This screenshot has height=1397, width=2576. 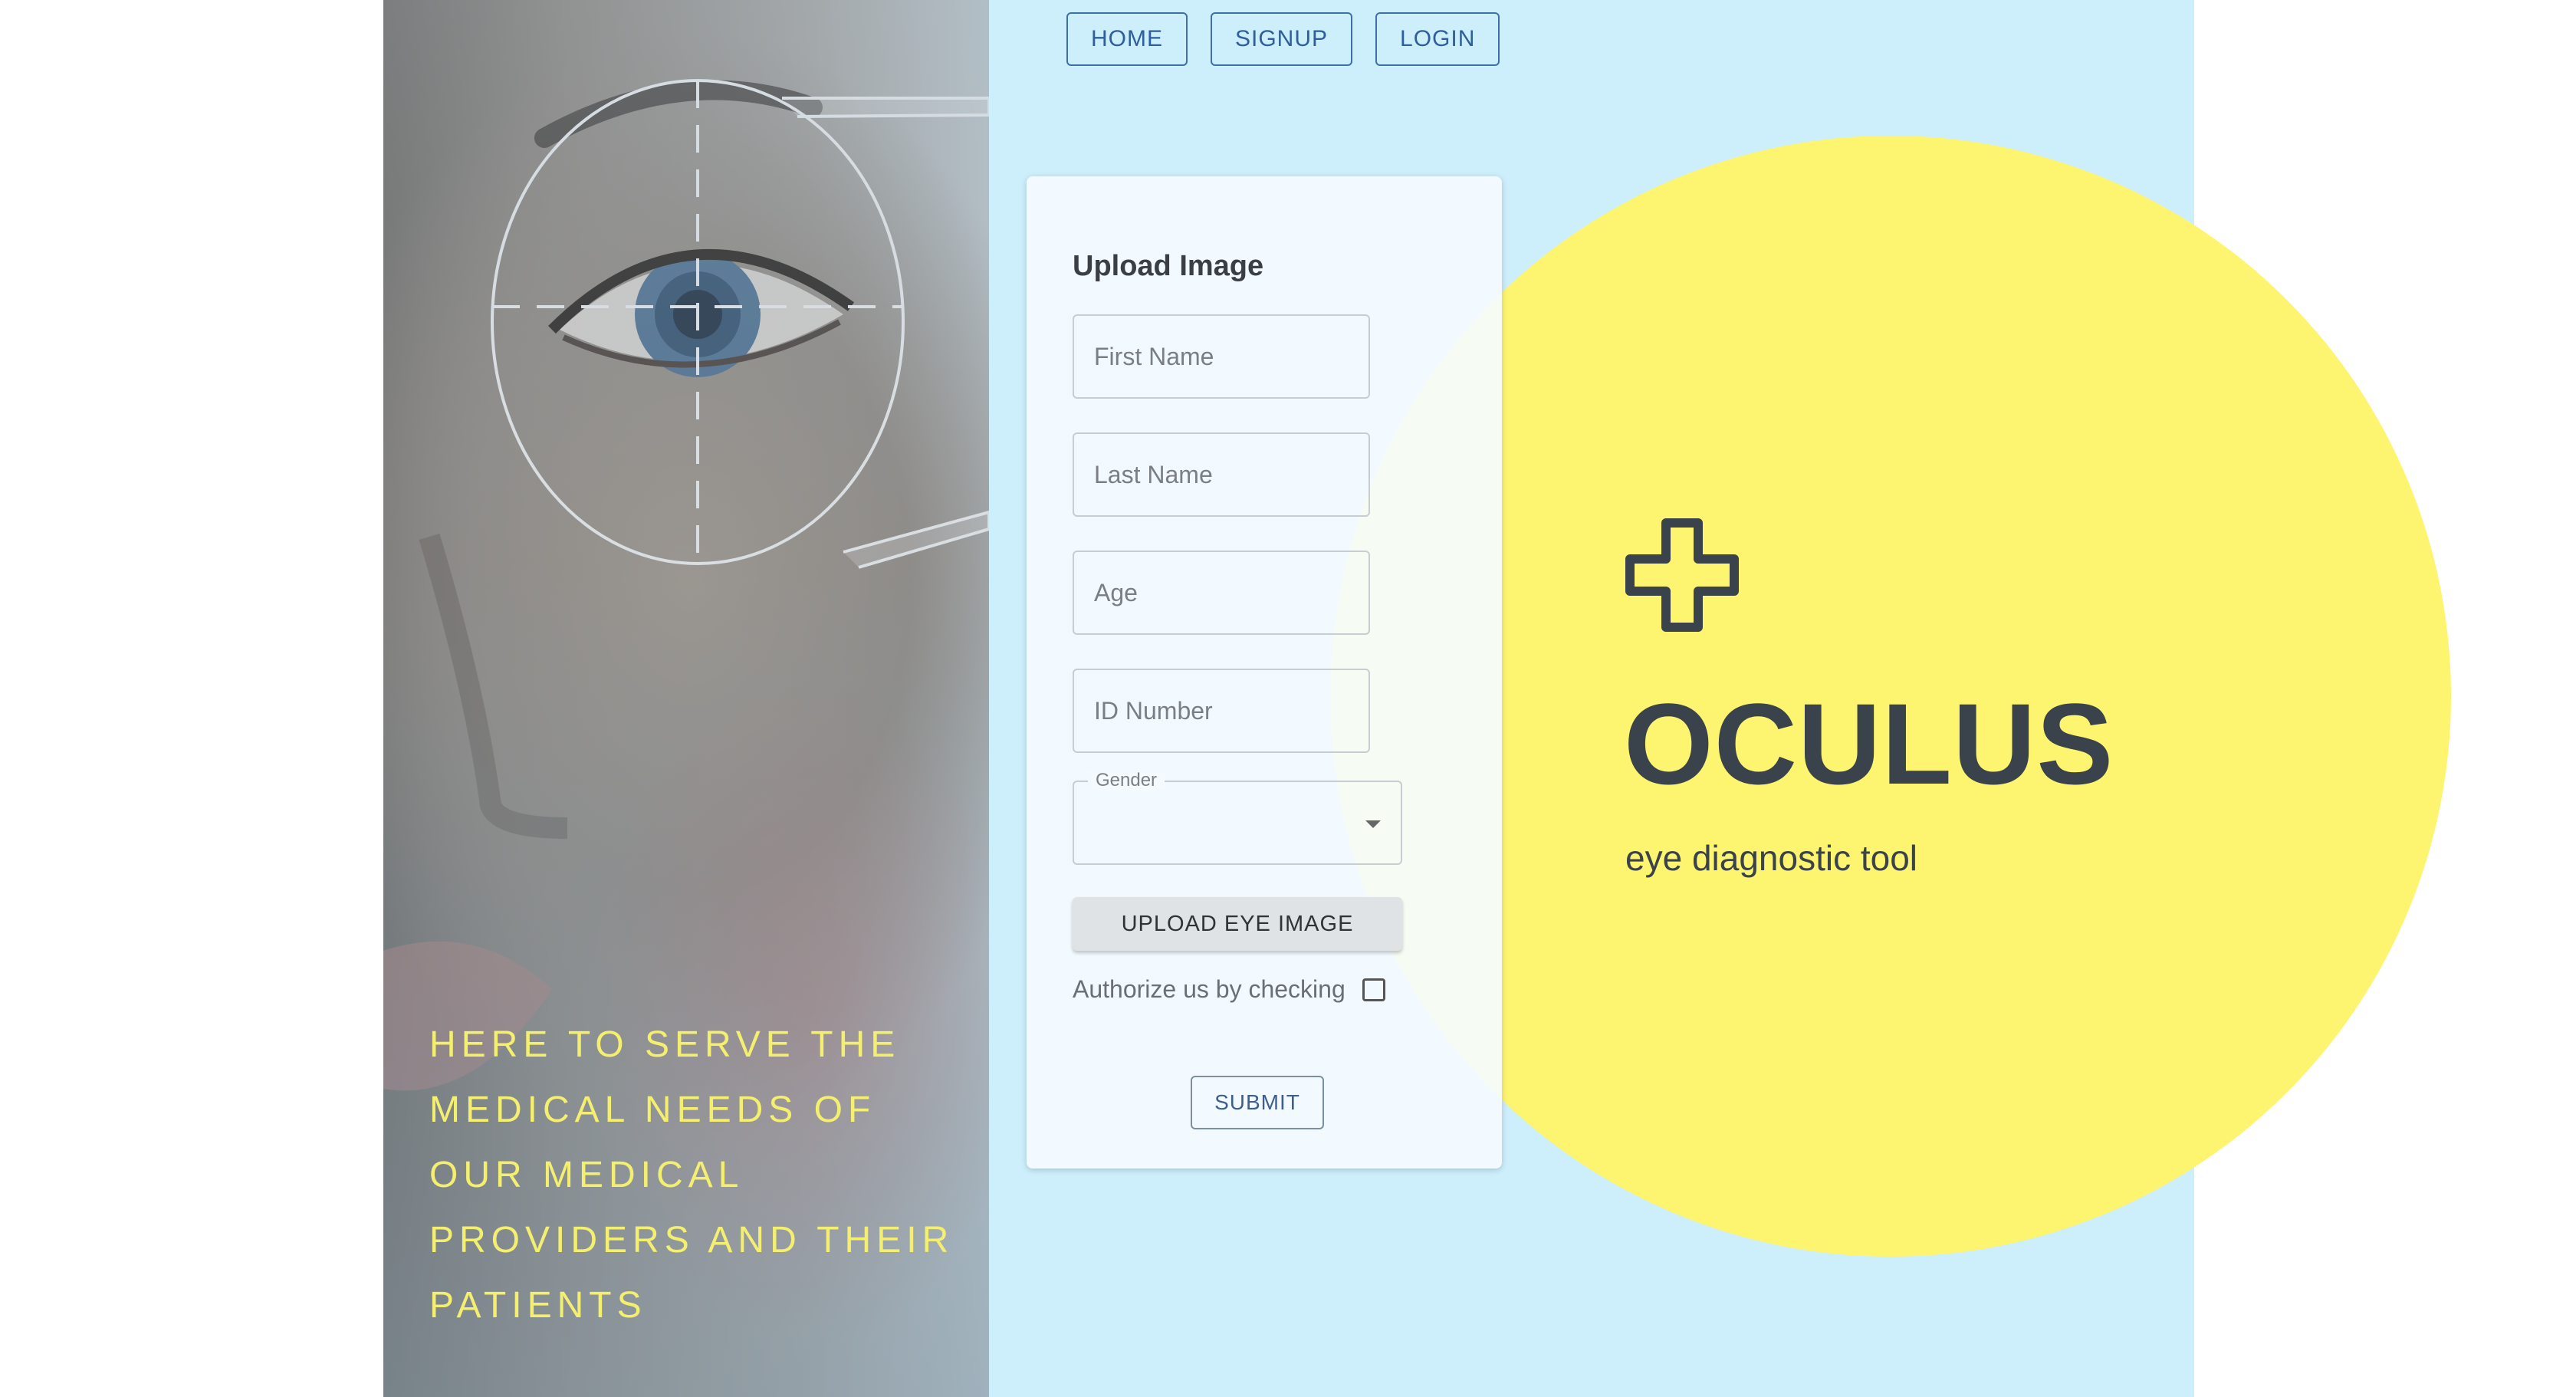 I want to click on medical-cross-icon, so click(x=1682, y=575).